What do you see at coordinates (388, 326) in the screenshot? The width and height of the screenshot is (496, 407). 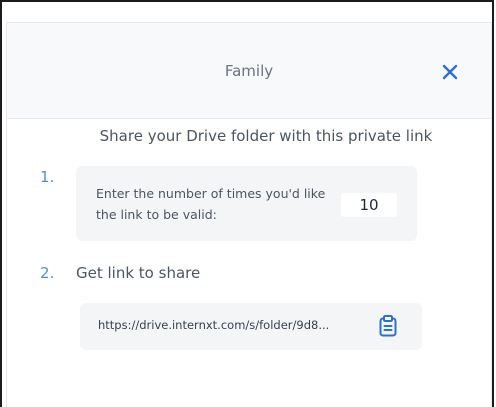 I see `clipboard-icon` at bounding box center [388, 326].